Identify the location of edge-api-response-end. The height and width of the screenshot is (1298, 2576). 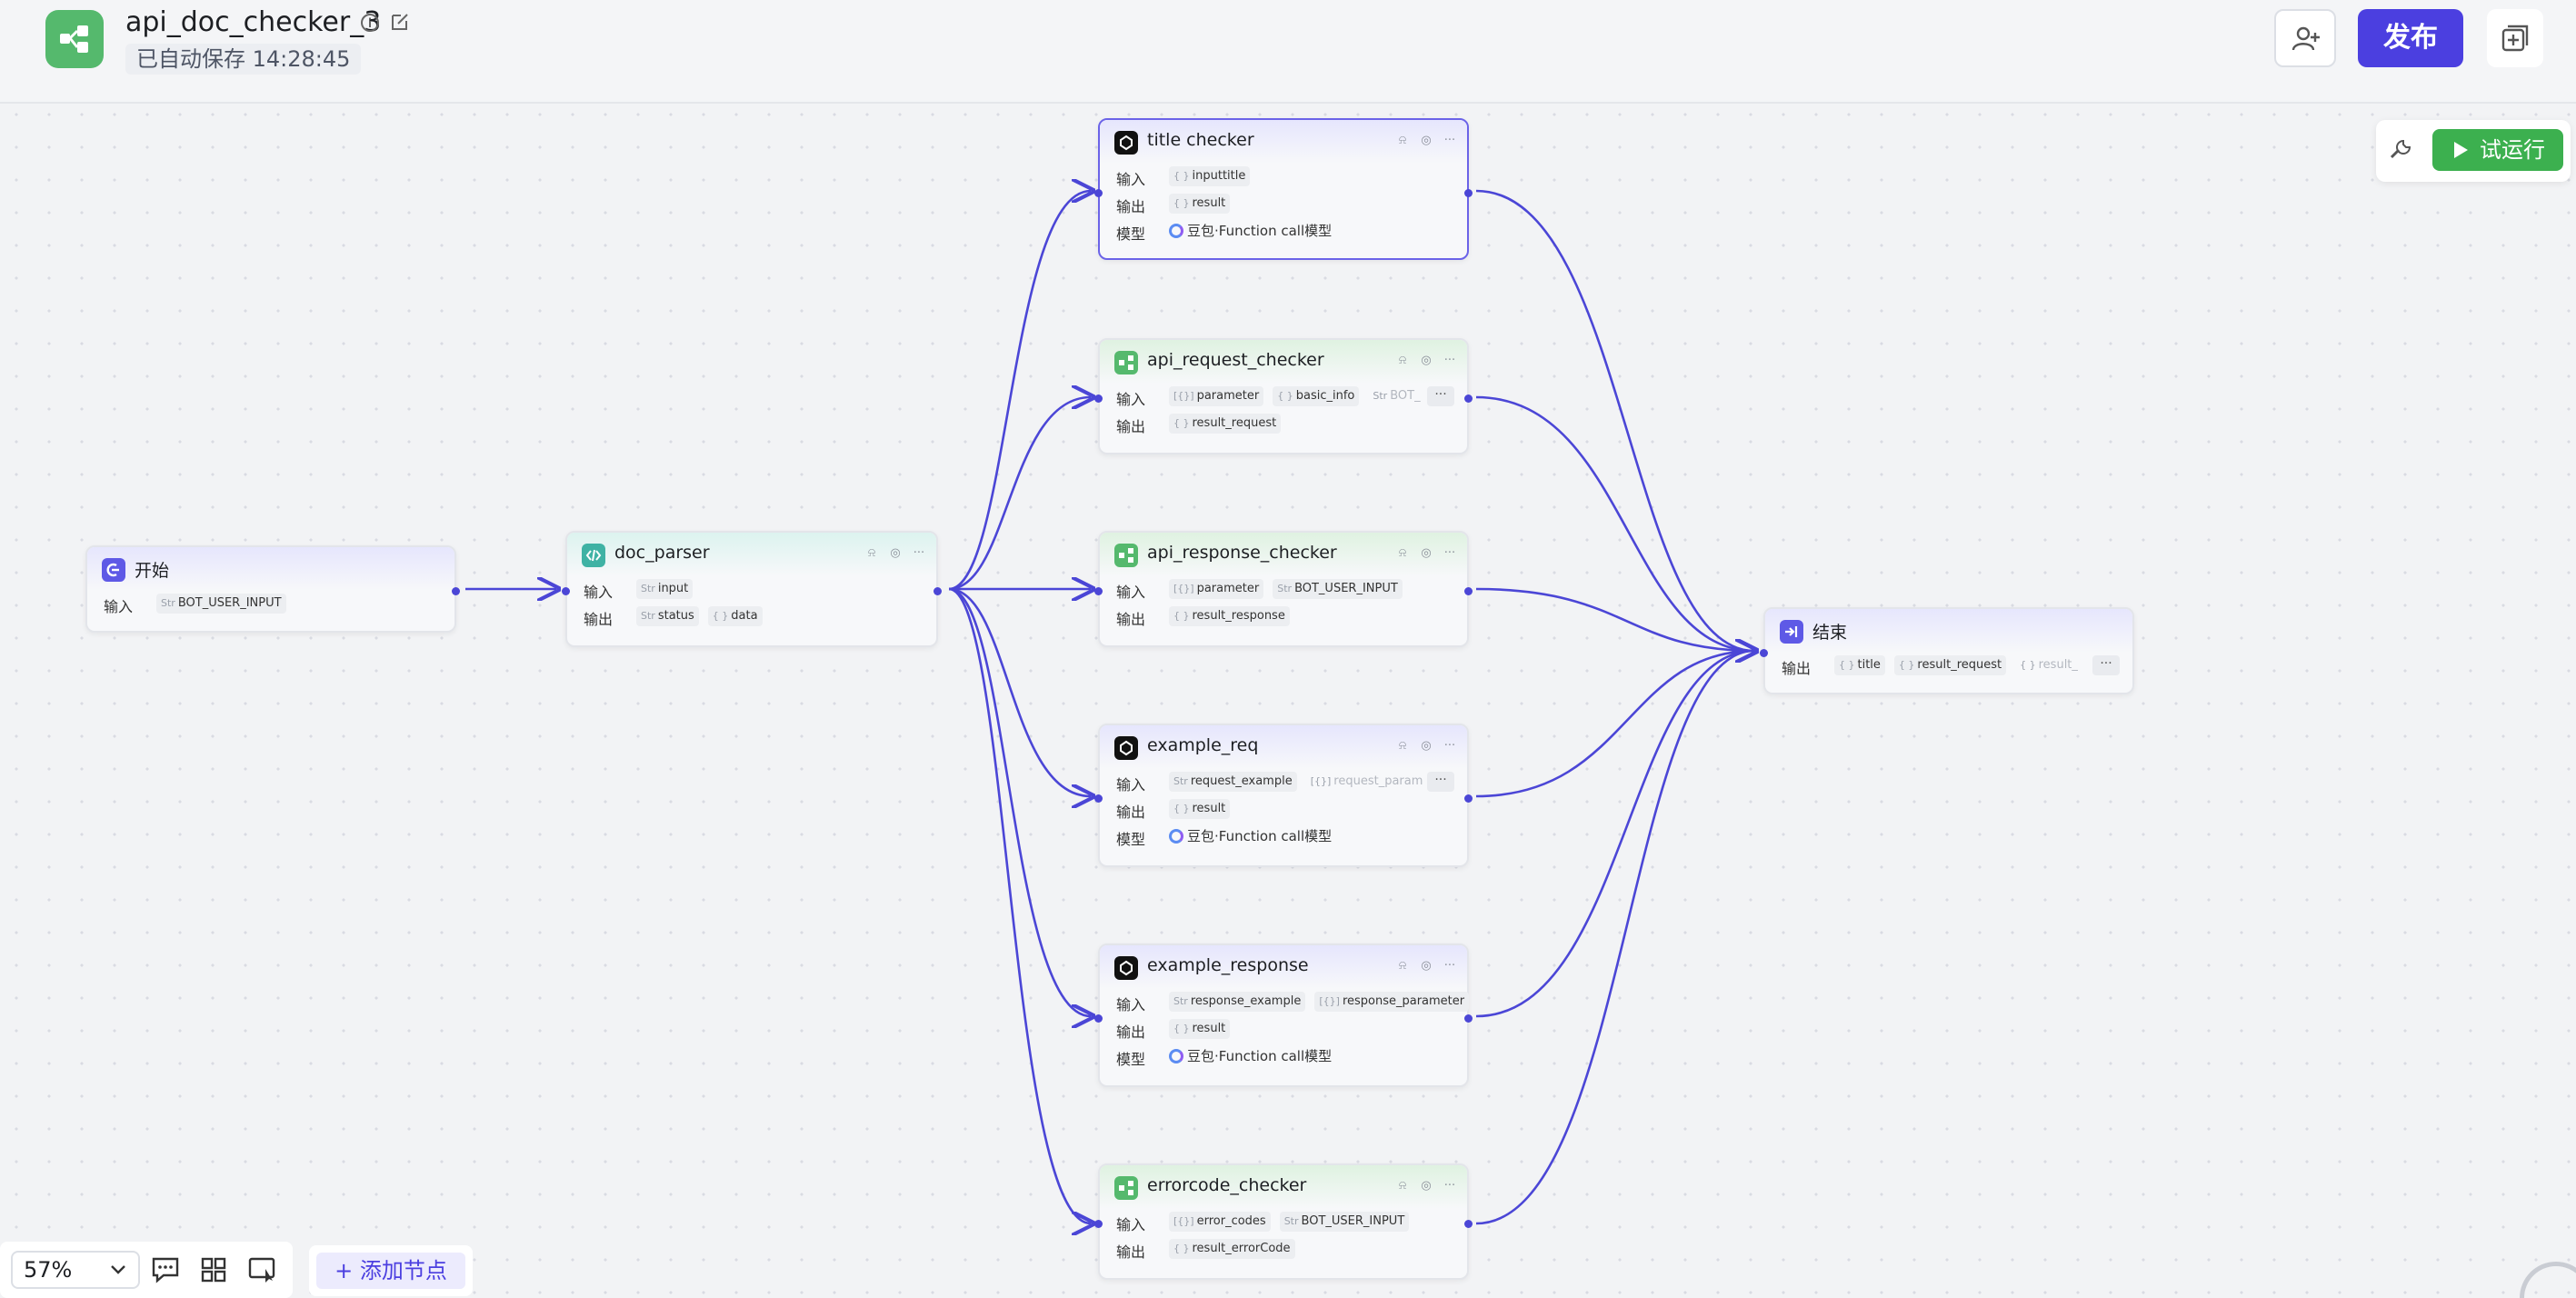
(1614, 619).